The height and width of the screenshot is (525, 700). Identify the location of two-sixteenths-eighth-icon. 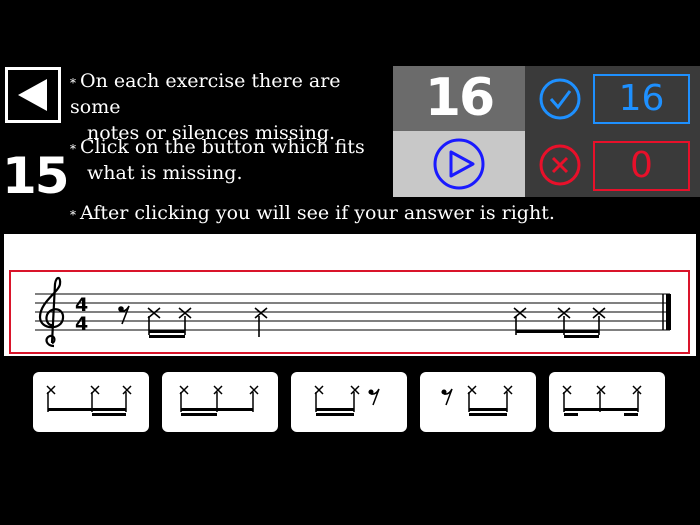
(219, 400).